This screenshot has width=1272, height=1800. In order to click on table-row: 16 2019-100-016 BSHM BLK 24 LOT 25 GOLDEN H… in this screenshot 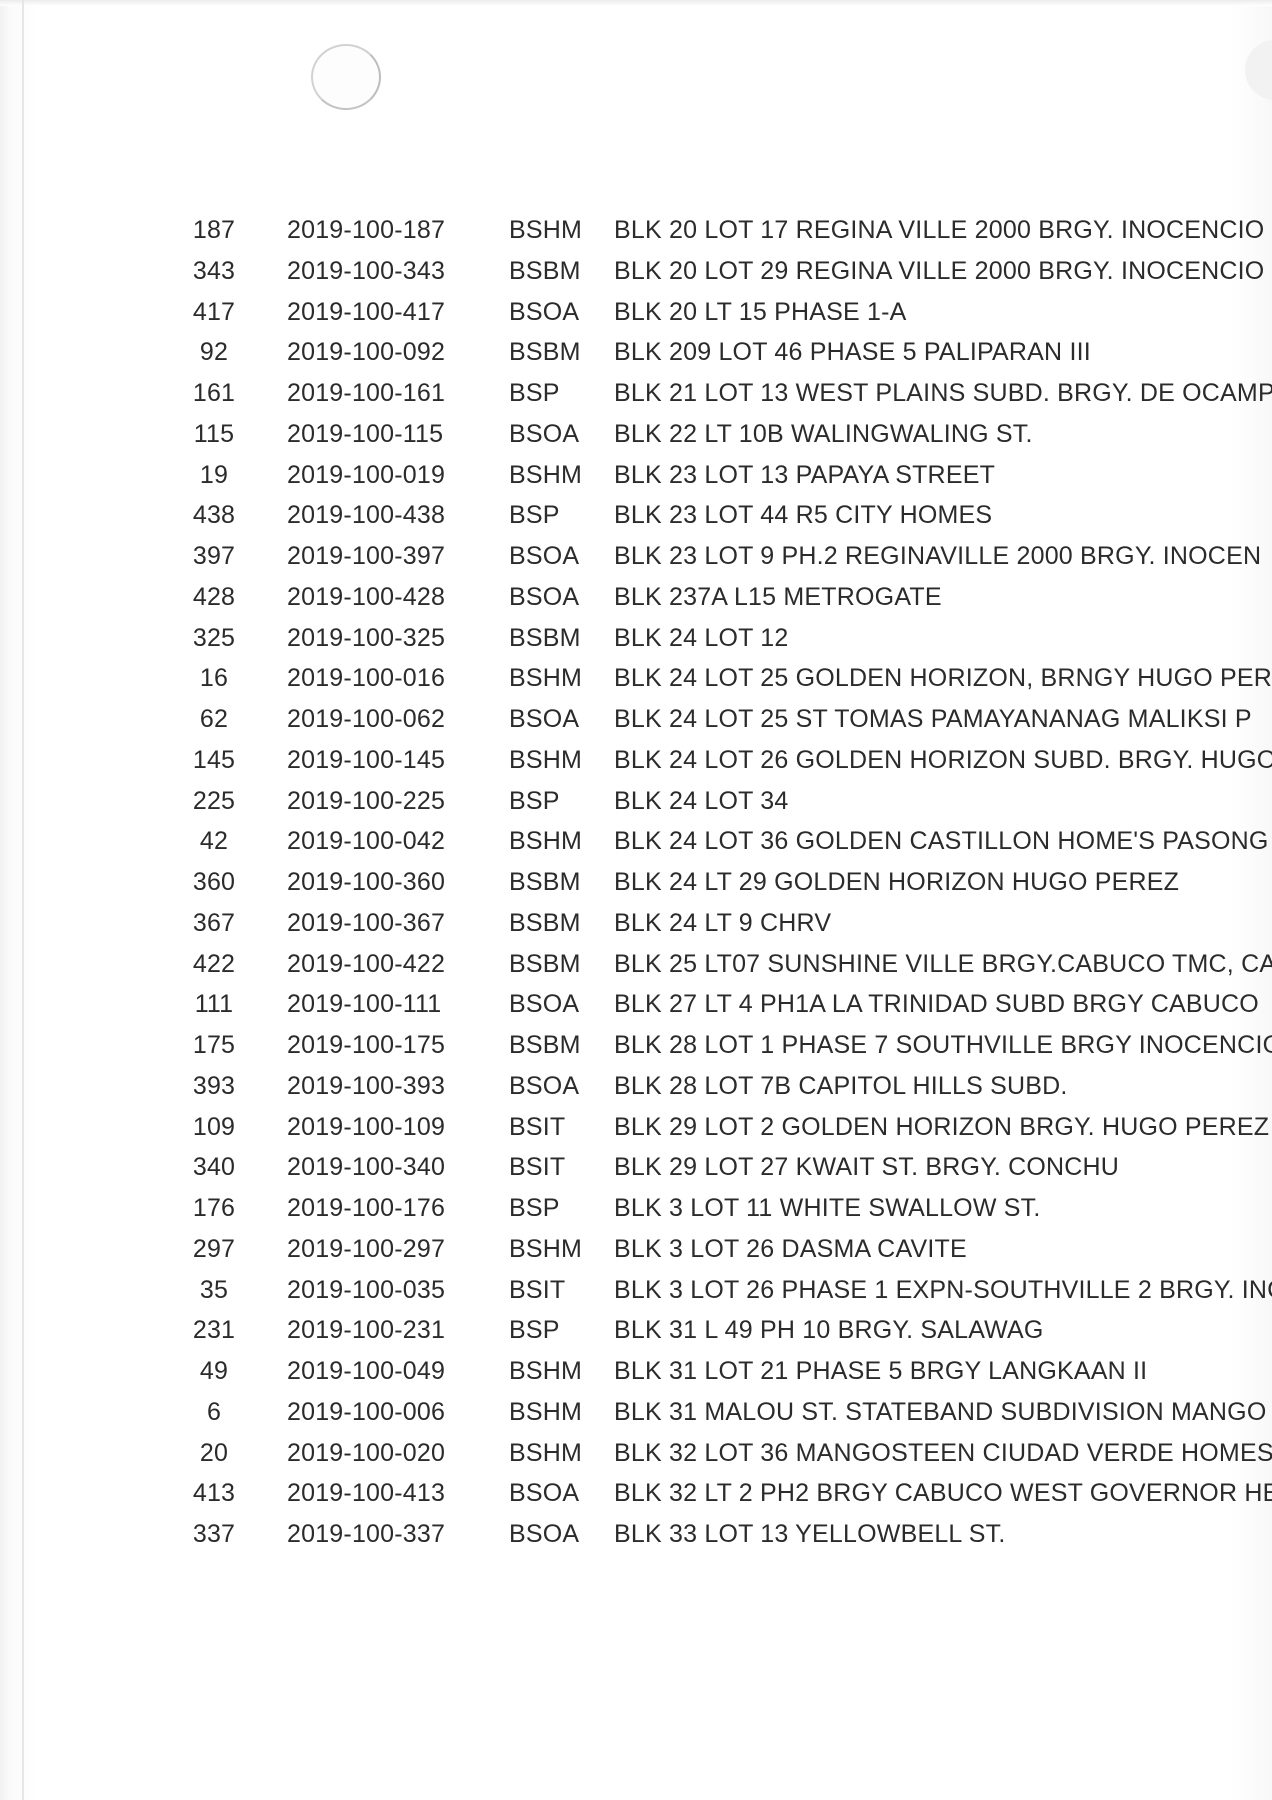, I will do `click(636, 678)`.